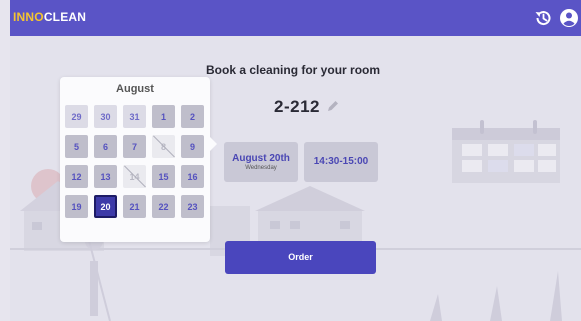  Describe the element at coordinates (192, 176) in the screenshot. I see `calendar-day: 16` at that location.